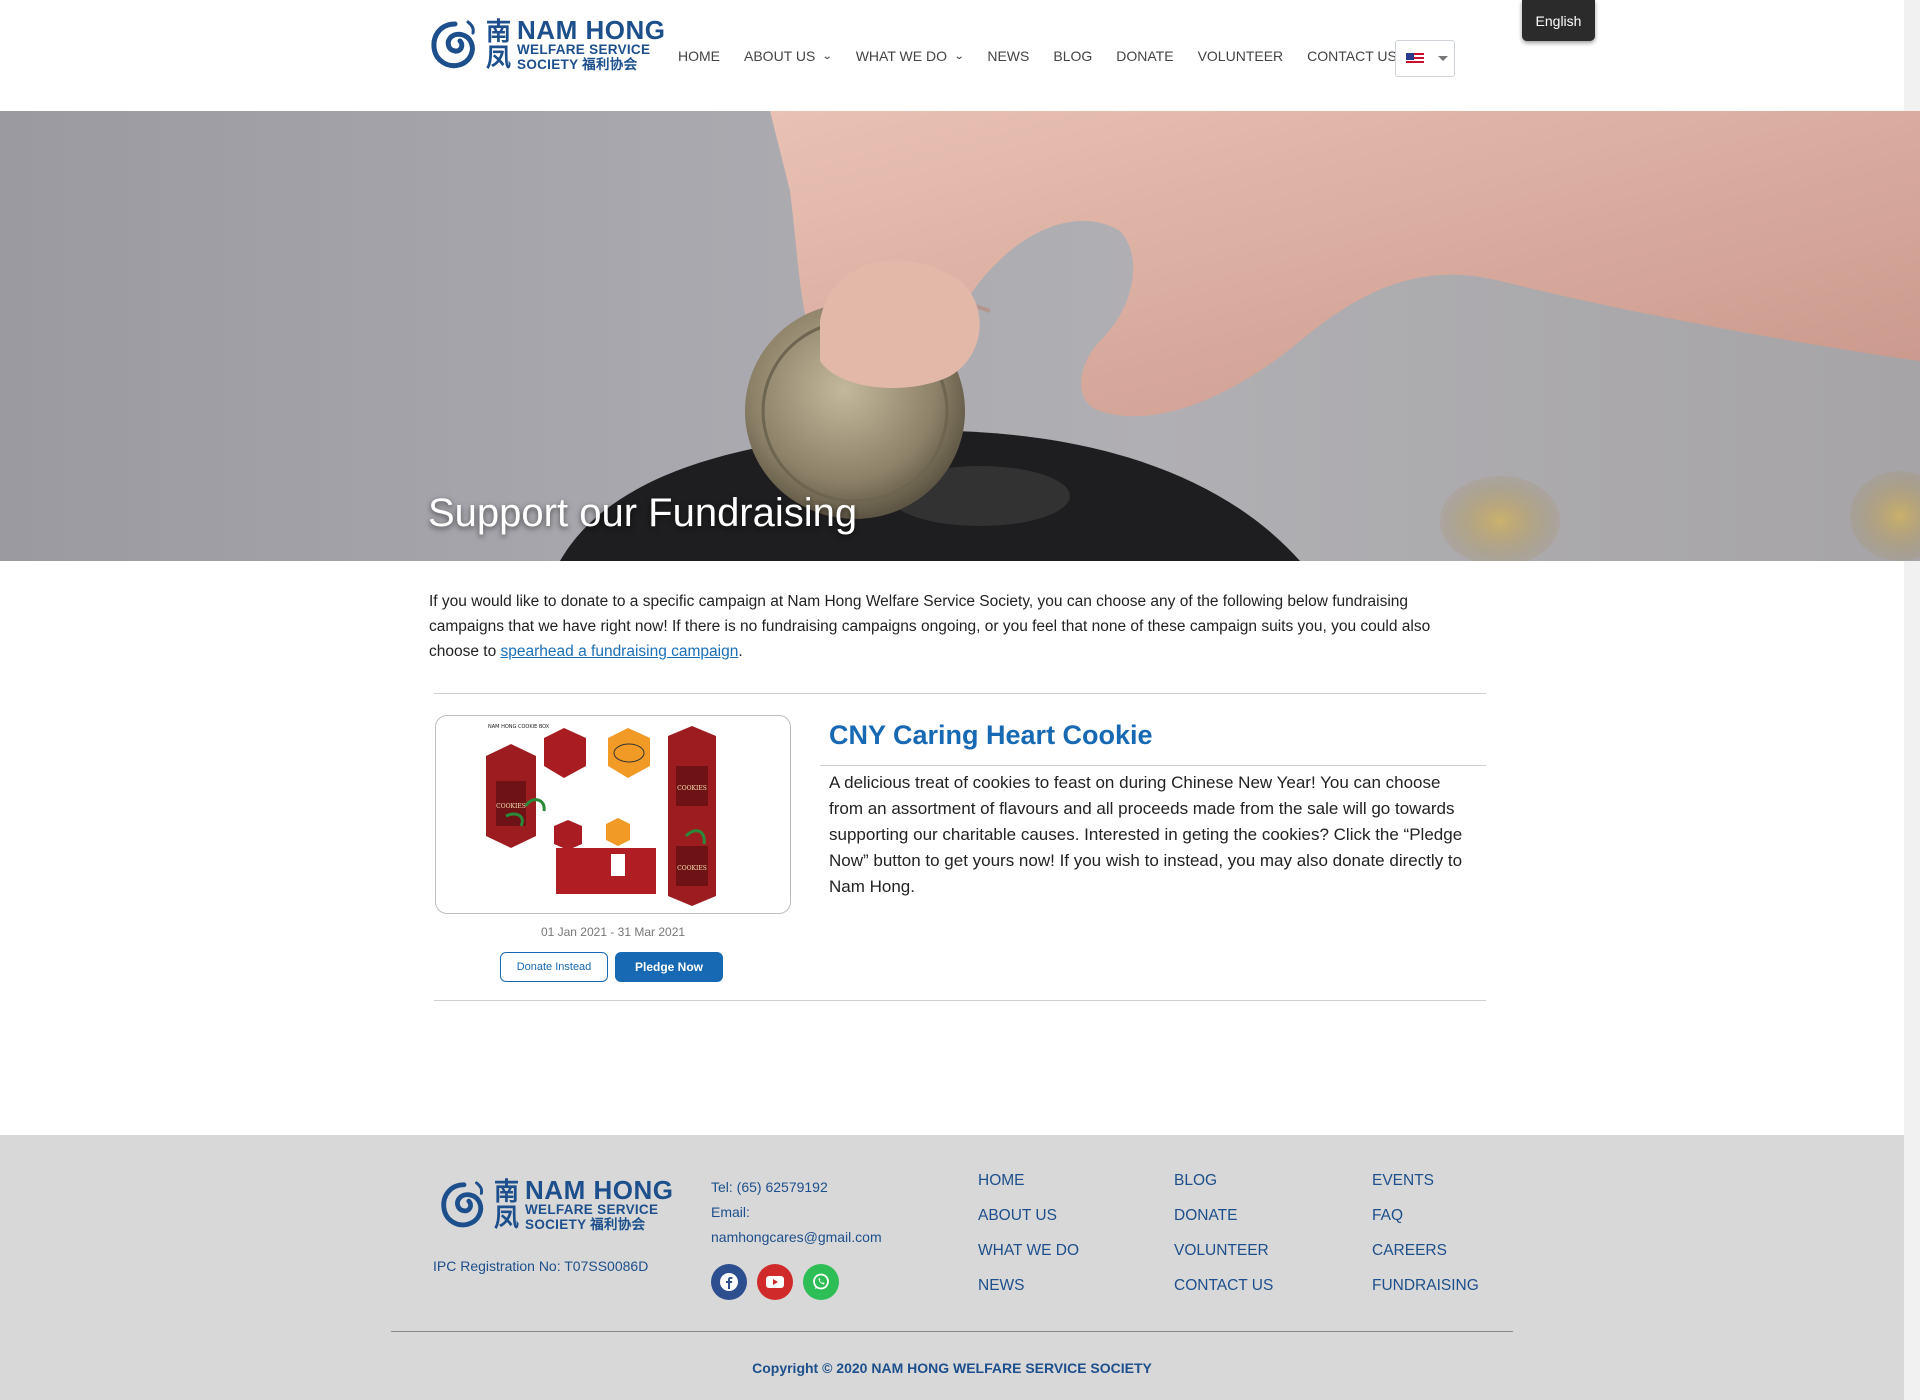 Image resolution: width=1920 pixels, height=1400 pixels. I want to click on footer-link-volunteer: VOLUNTEER, so click(1223, 1255).